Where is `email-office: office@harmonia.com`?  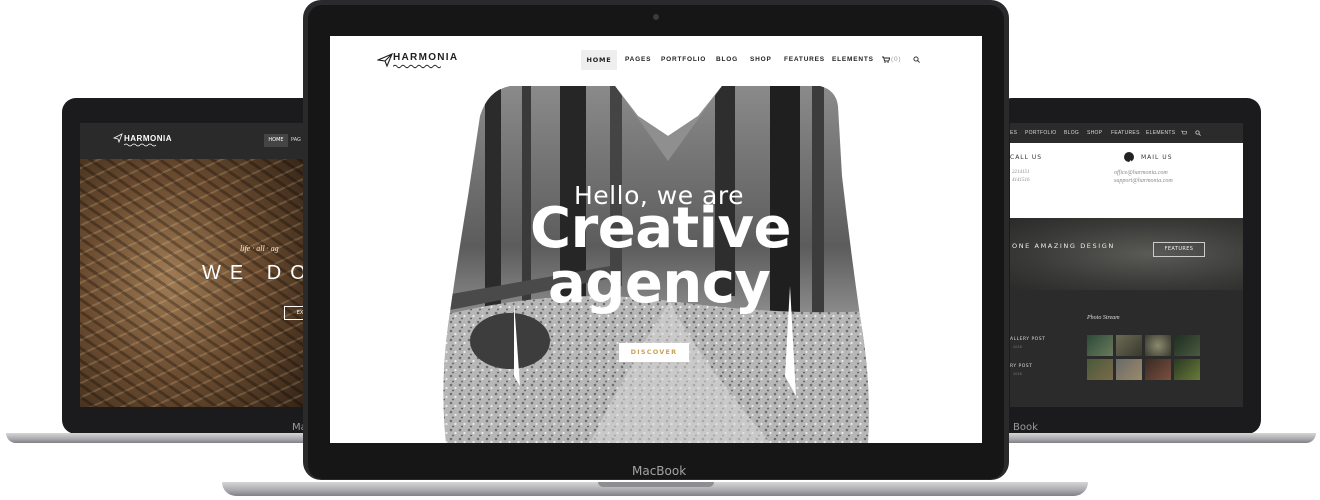 email-office: office@harmonia.com is located at coordinates (1141, 173).